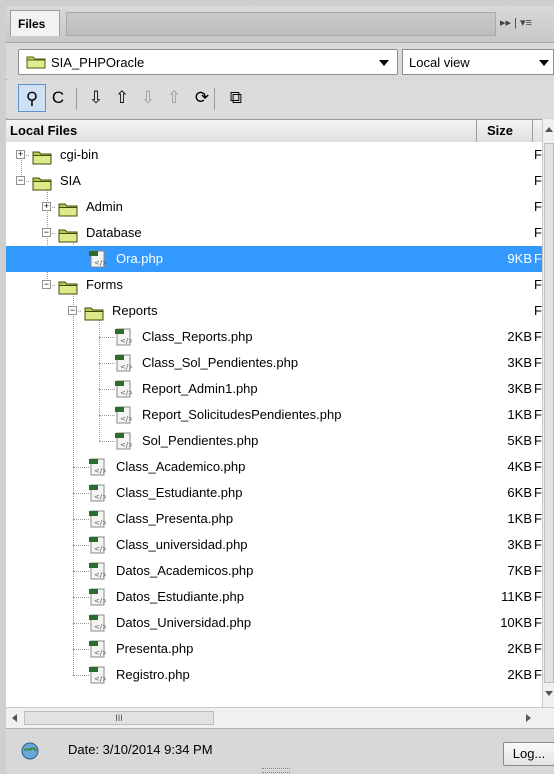 Image resolution: width=554 pixels, height=774 pixels. What do you see at coordinates (527, 23) in the screenshot?
I see `panel-options-menu: ▸▸ | ▾≡` at bounding box center [527, 23].